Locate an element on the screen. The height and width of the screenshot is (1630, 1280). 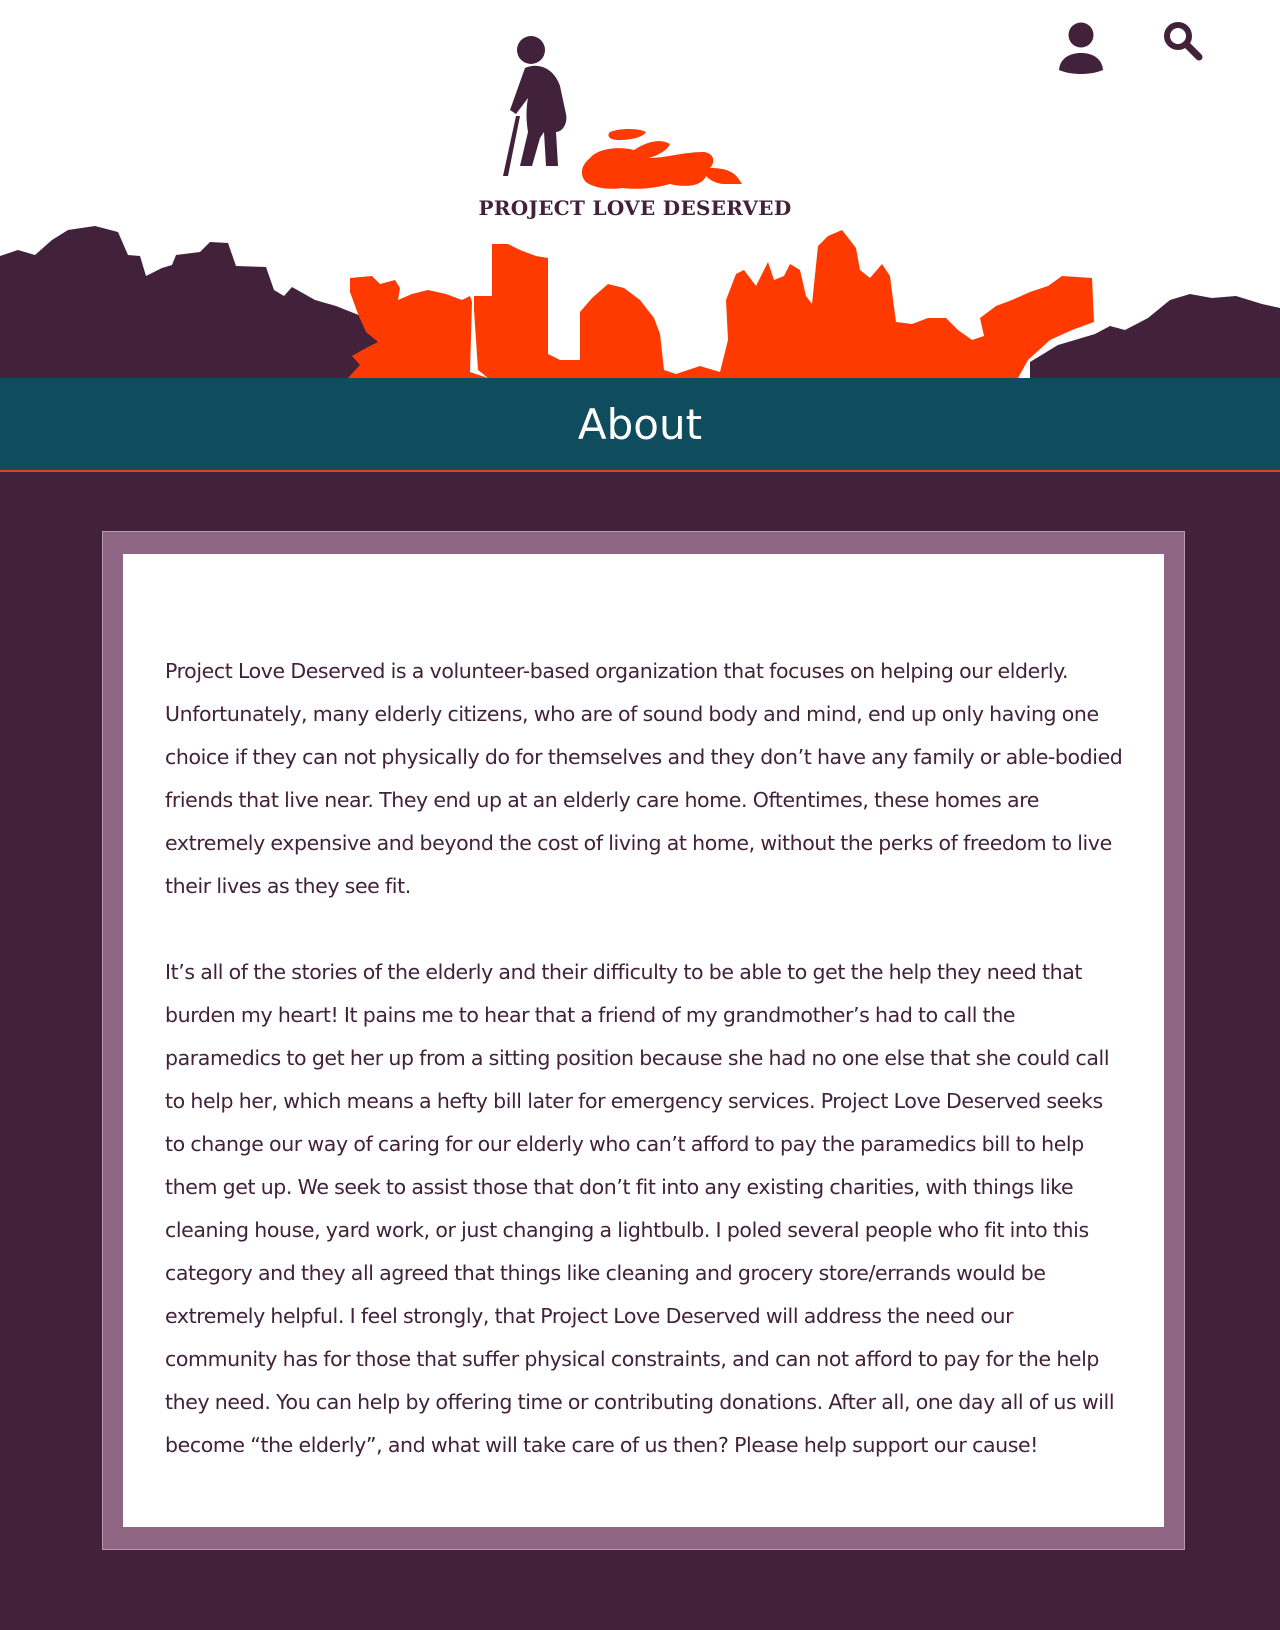
account-button is located at coordinates (1081, 48).